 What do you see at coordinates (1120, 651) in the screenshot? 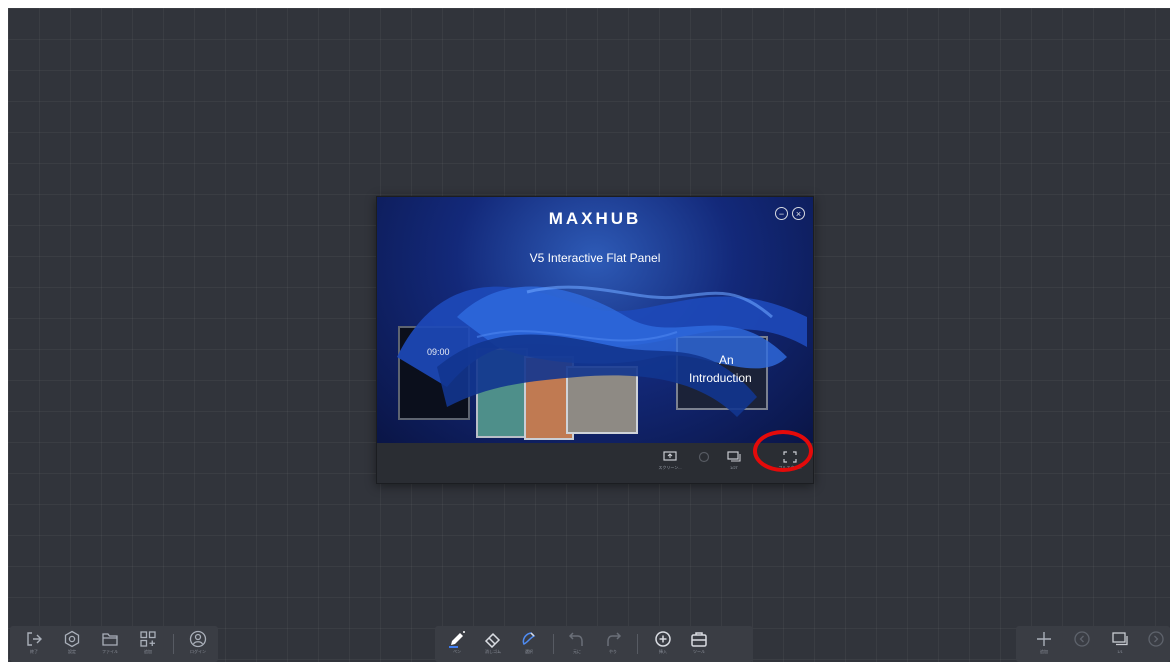
I see `pages-label: 1/1` at bounding box center [1120, 651].